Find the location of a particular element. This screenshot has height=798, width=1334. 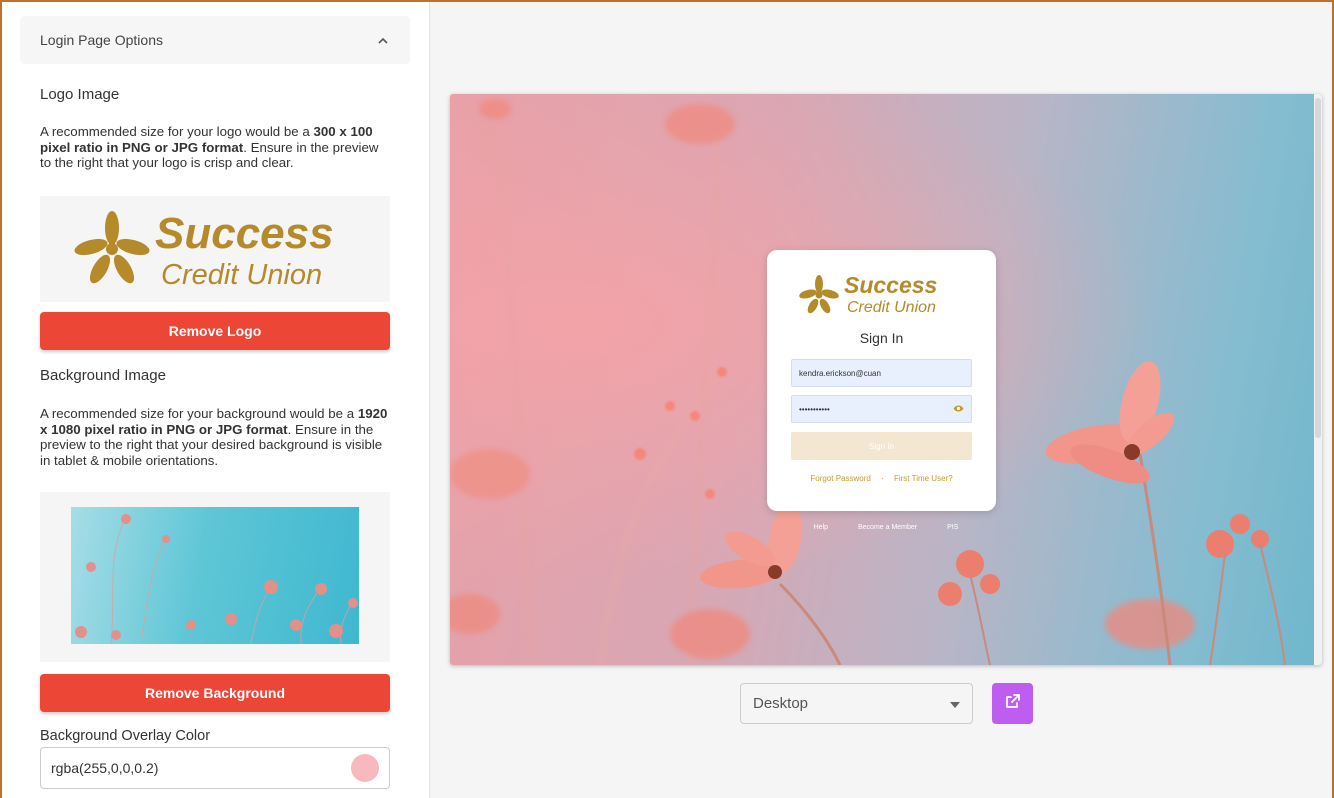

device-select: Desktop is located at coordinates (856, 703).